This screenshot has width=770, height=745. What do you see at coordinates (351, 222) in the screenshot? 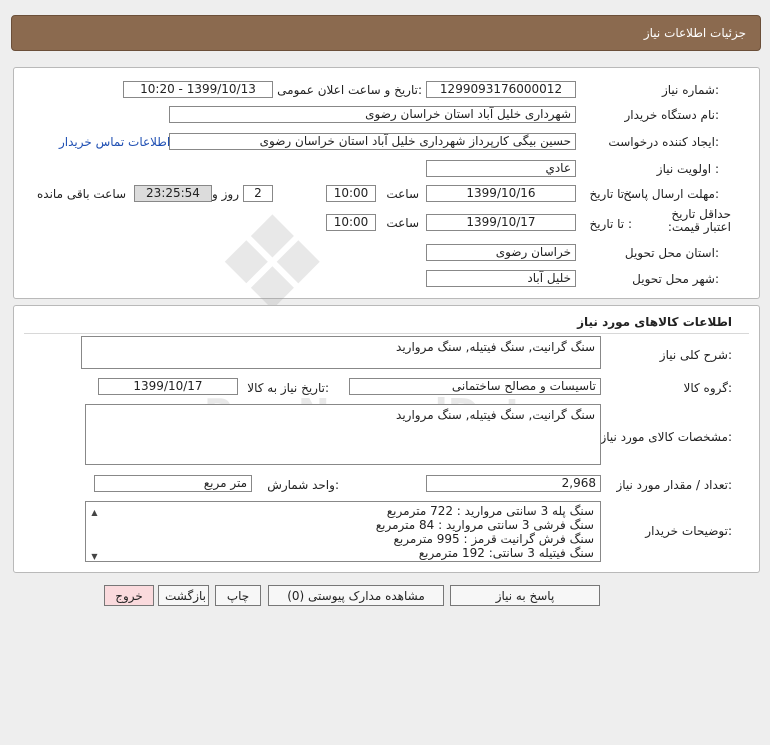
I see `validity-time-field: 10:00` at bounding box center [351, 222].